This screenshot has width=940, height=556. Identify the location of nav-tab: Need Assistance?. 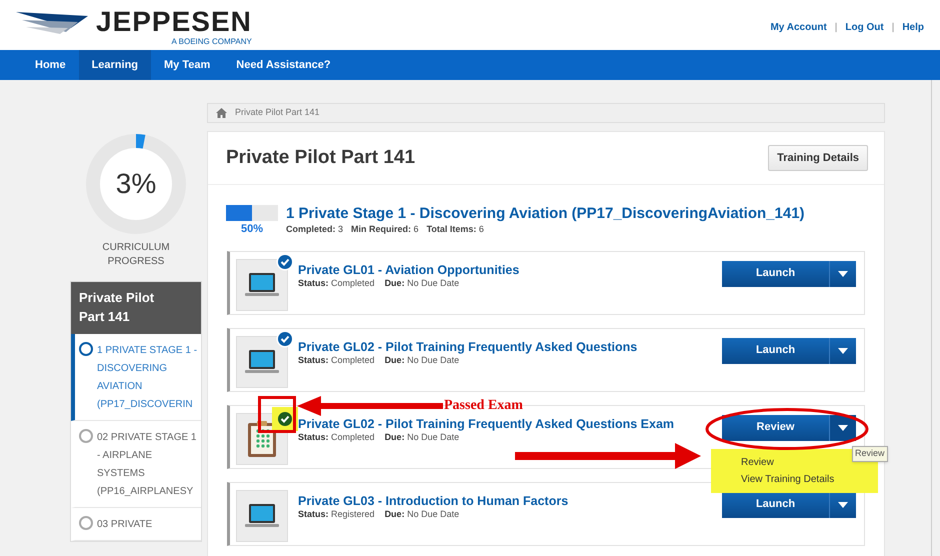
(283, 65).